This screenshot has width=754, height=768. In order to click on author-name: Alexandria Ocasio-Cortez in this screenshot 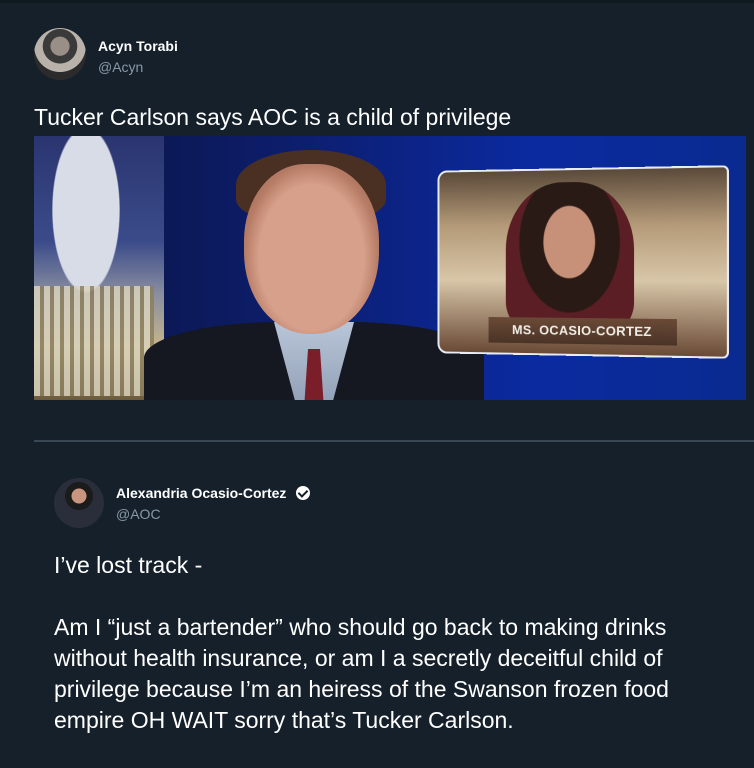, I will do `click(201, 493)`.